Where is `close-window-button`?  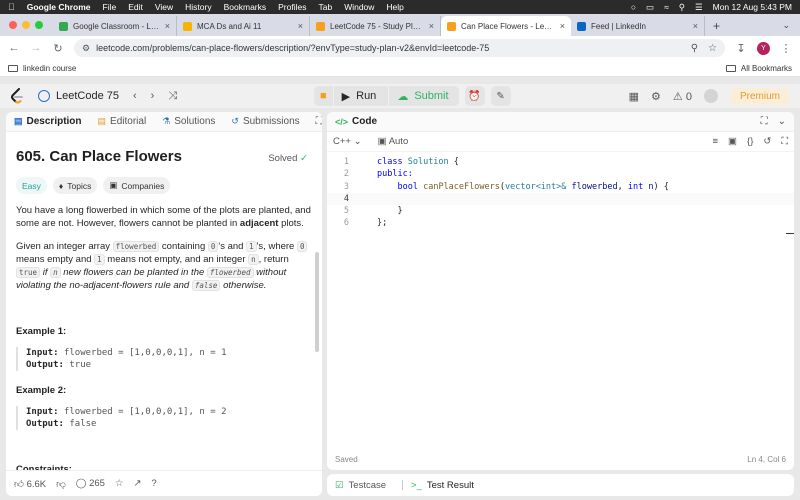 close-window-button is located at coordinates (13, 25).